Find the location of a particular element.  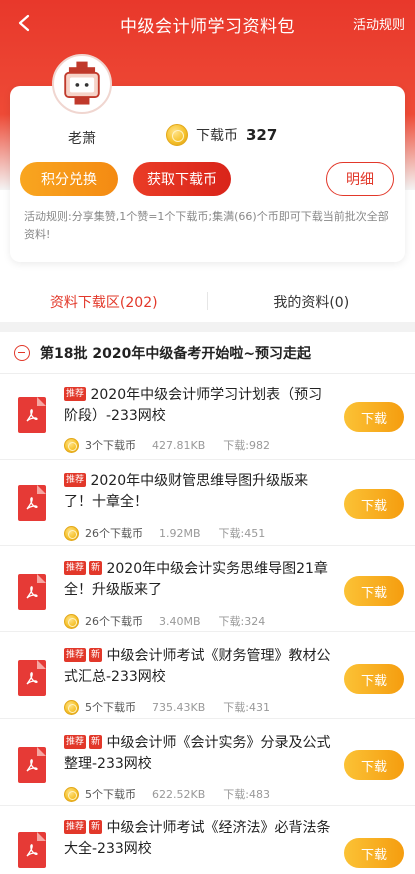

item-coins: 3个下载币 is located at coordinates (110, 445).